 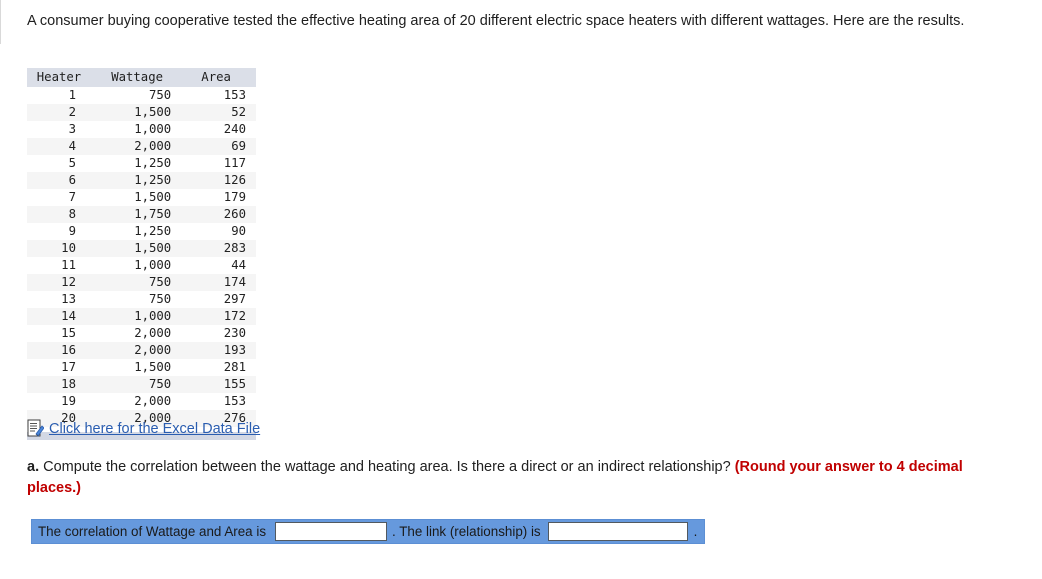 I want to click on page-gutter-rule, so click(x=0, y=22).